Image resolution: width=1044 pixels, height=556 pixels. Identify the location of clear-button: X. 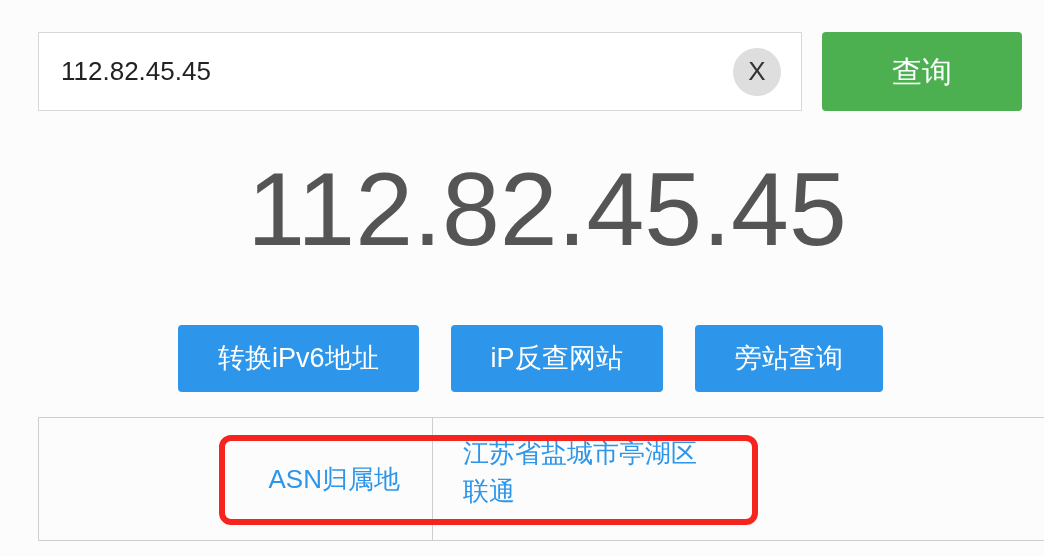
(757, 71).